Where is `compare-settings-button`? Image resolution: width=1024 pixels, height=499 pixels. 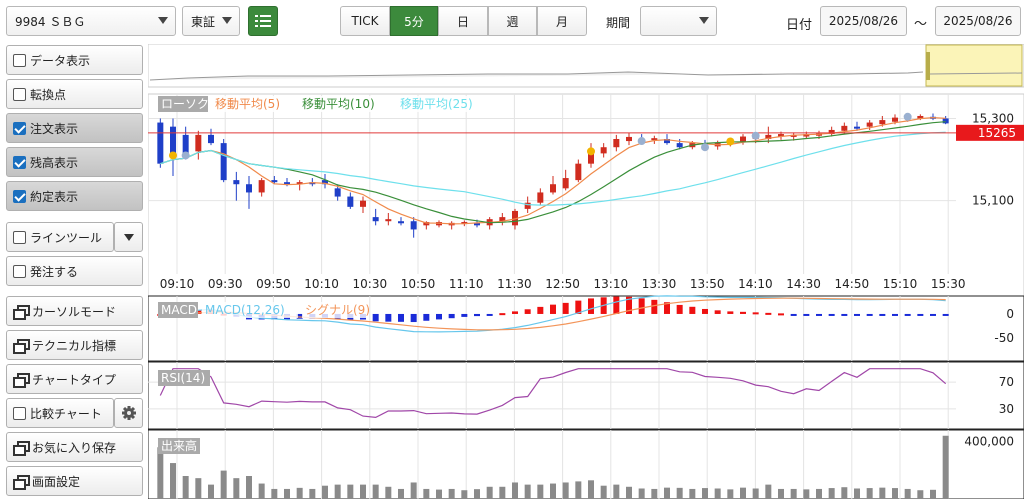
compare-settings-button is located at coordinates (128, 413).